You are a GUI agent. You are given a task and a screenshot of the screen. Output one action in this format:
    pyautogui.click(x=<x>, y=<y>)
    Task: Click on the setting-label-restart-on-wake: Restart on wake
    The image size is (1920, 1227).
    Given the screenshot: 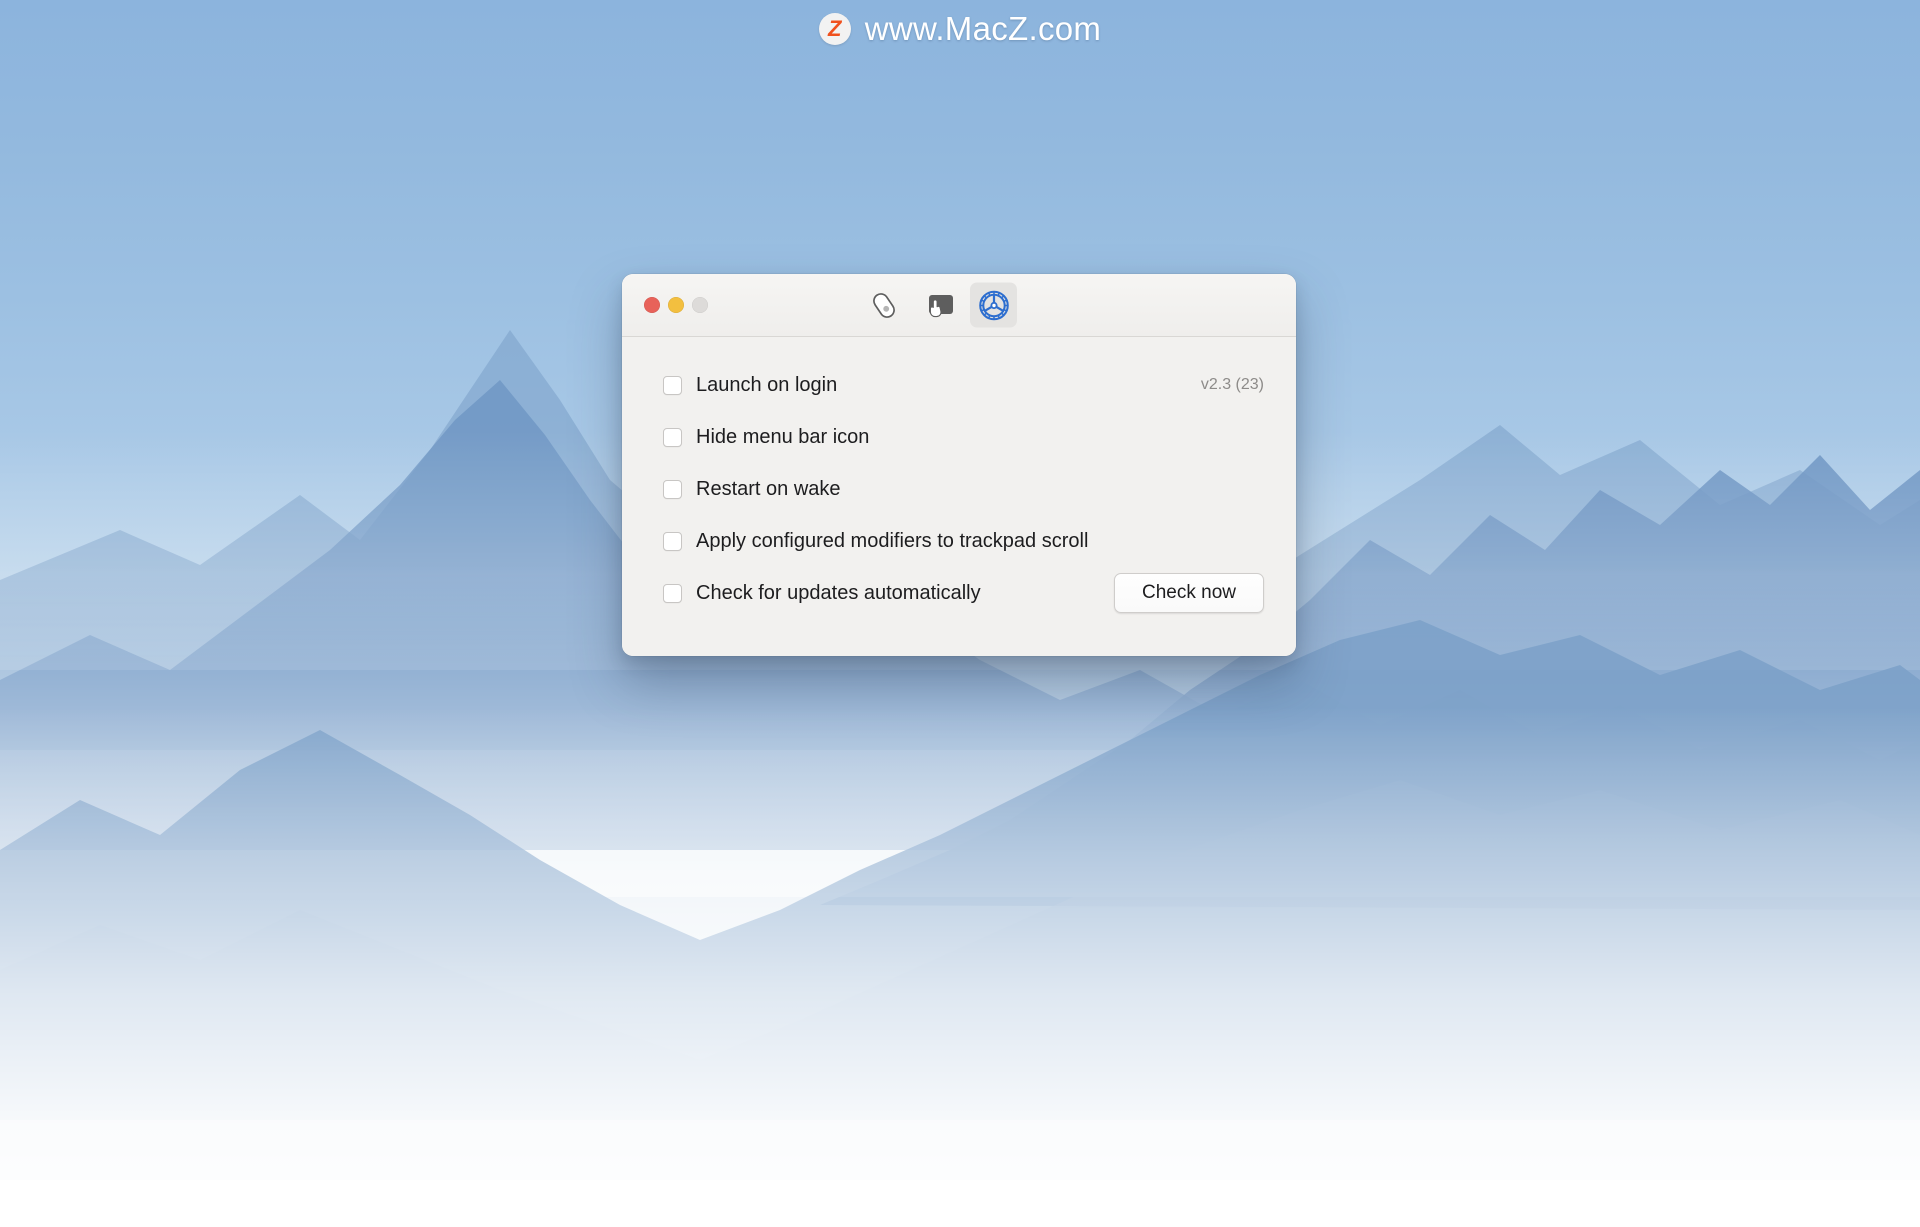 What is the action you would take?
    pyautogui.click(x=768, y=489)
    